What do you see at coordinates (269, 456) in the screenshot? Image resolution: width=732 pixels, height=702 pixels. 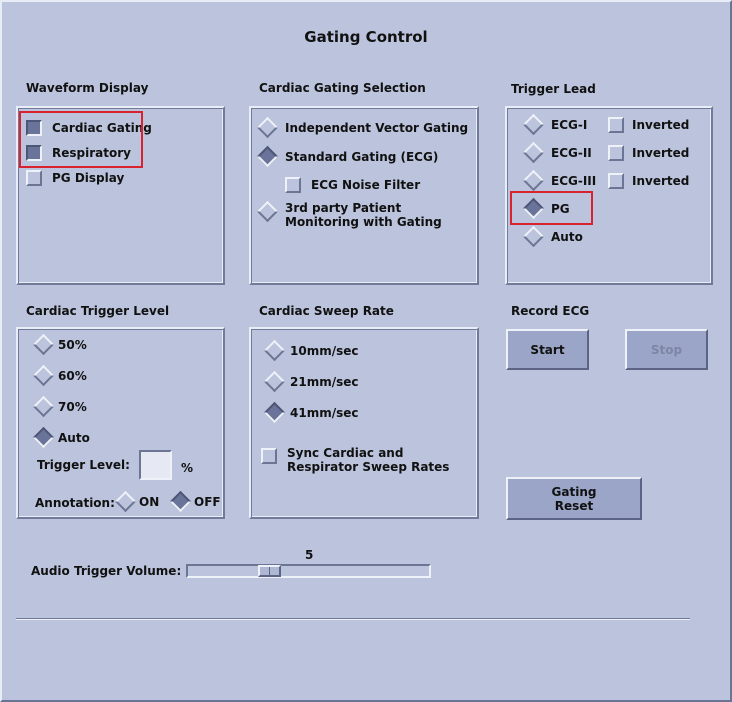 I see `sync-sweep-rates-check-icon` at bounding box center [269, 456].